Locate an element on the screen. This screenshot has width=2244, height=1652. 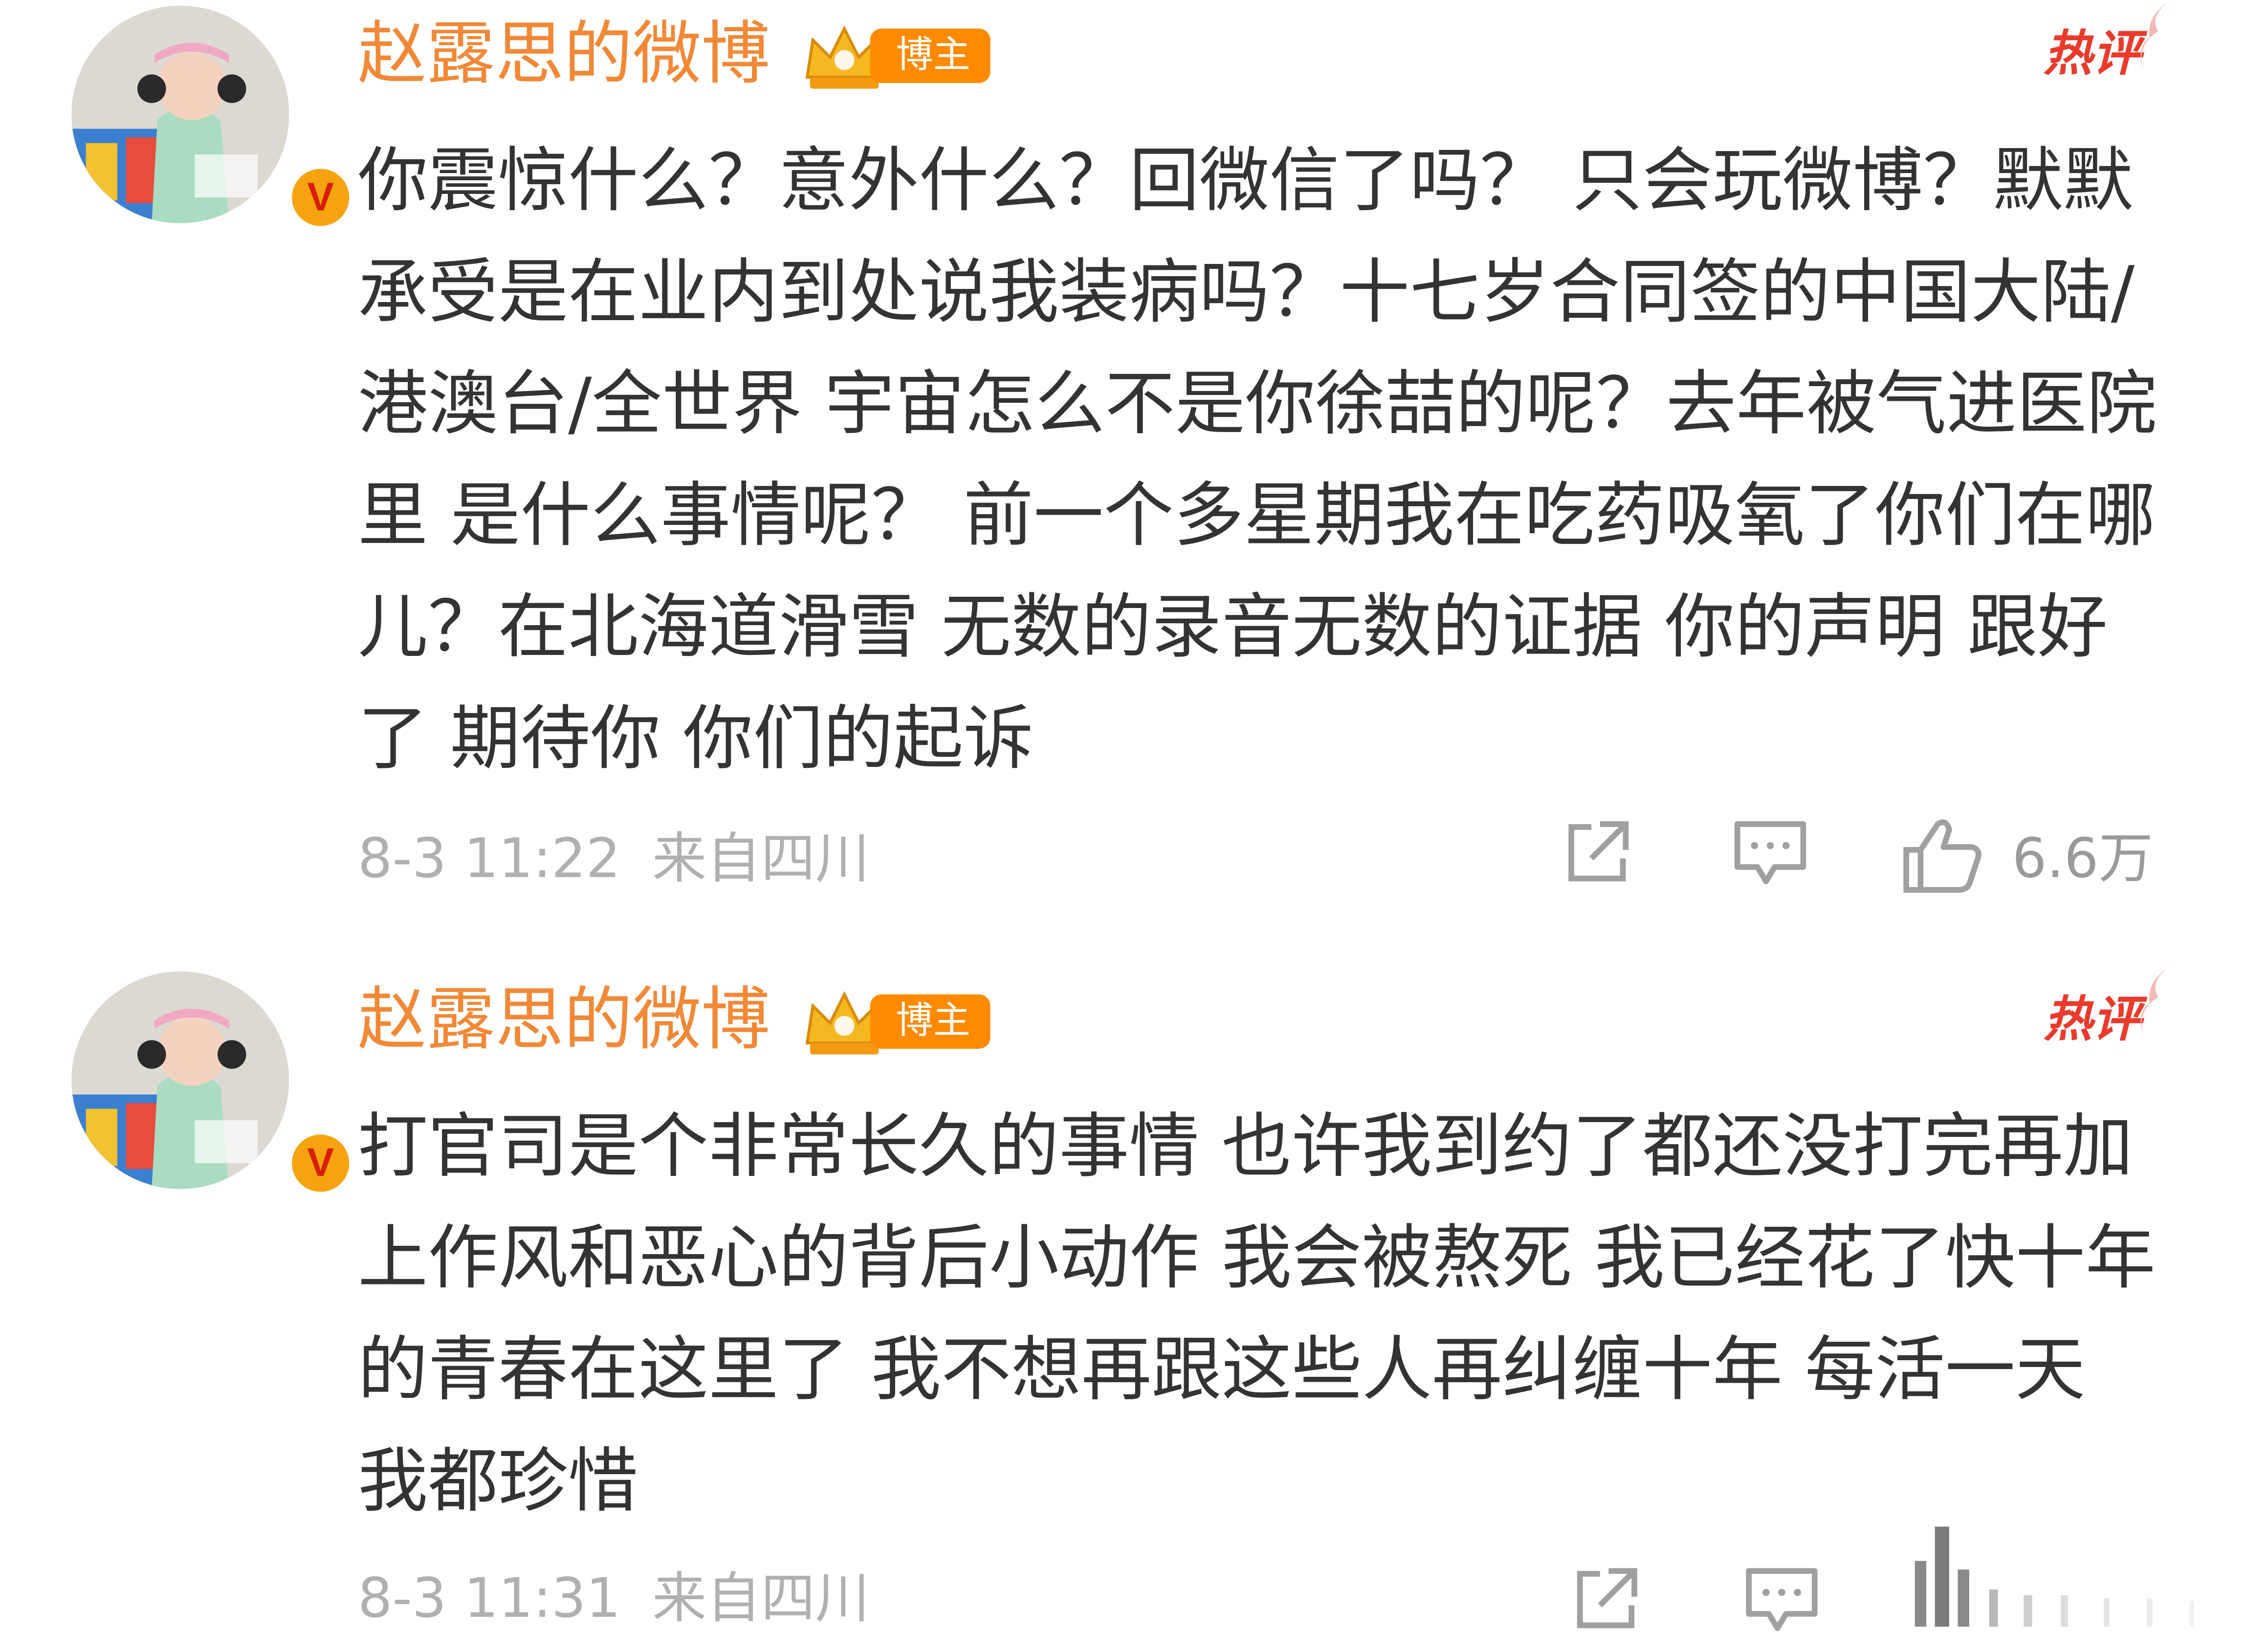
like-count: 6.6万 is located at coordinates (2082, 858).